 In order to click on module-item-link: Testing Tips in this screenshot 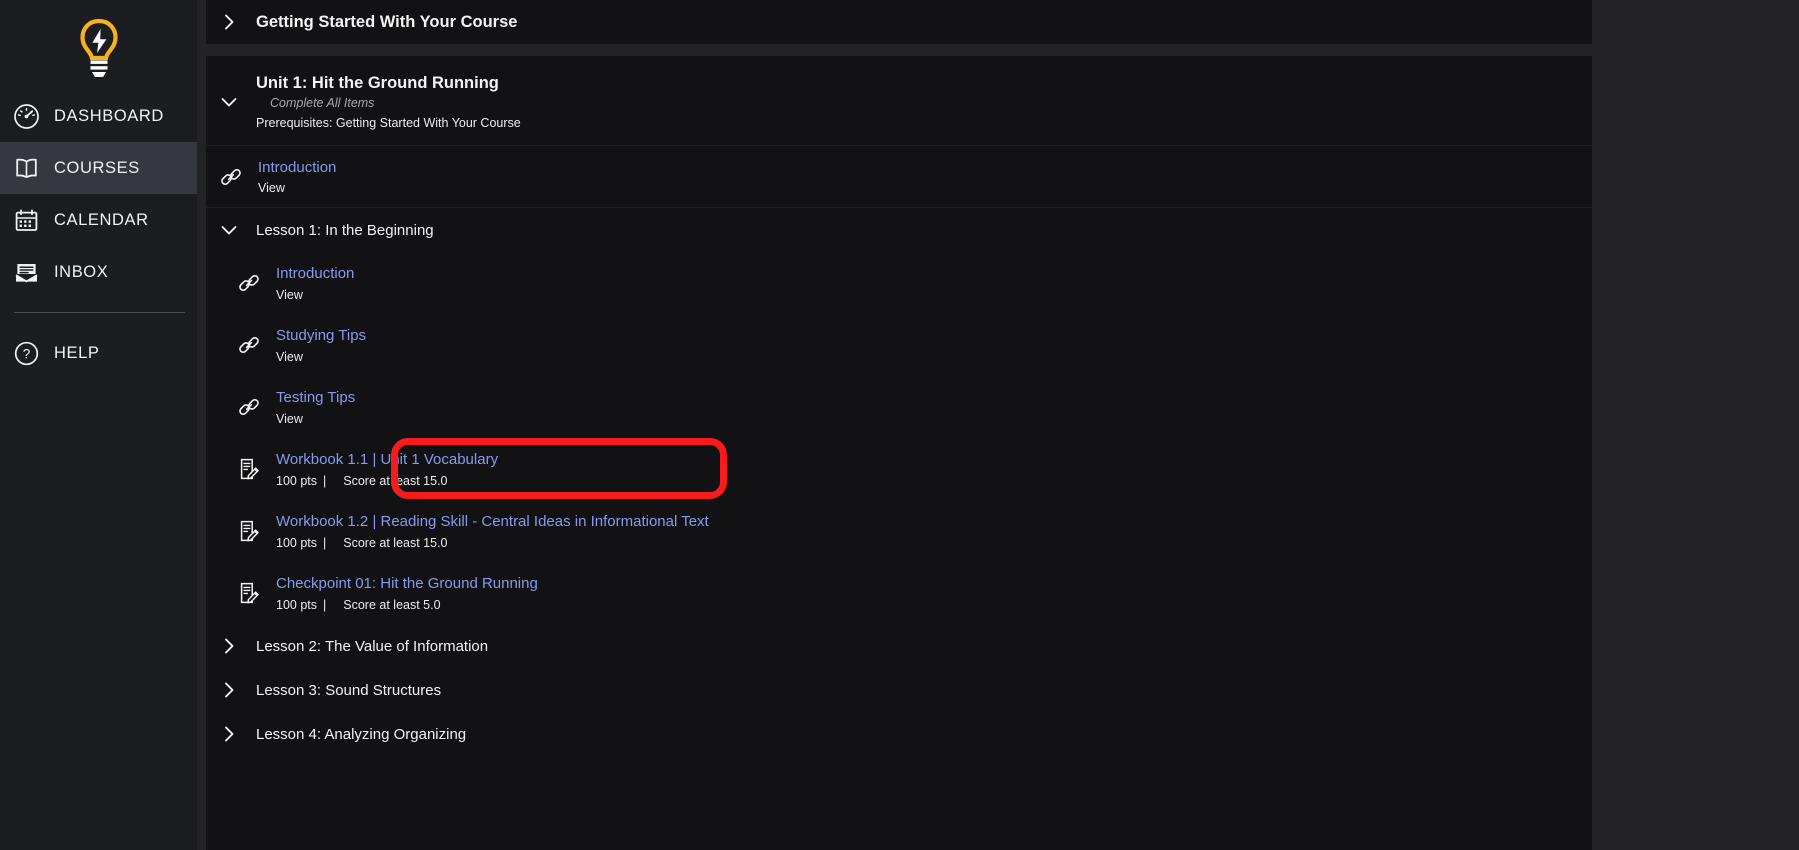, I will do `click(315, 398)`.